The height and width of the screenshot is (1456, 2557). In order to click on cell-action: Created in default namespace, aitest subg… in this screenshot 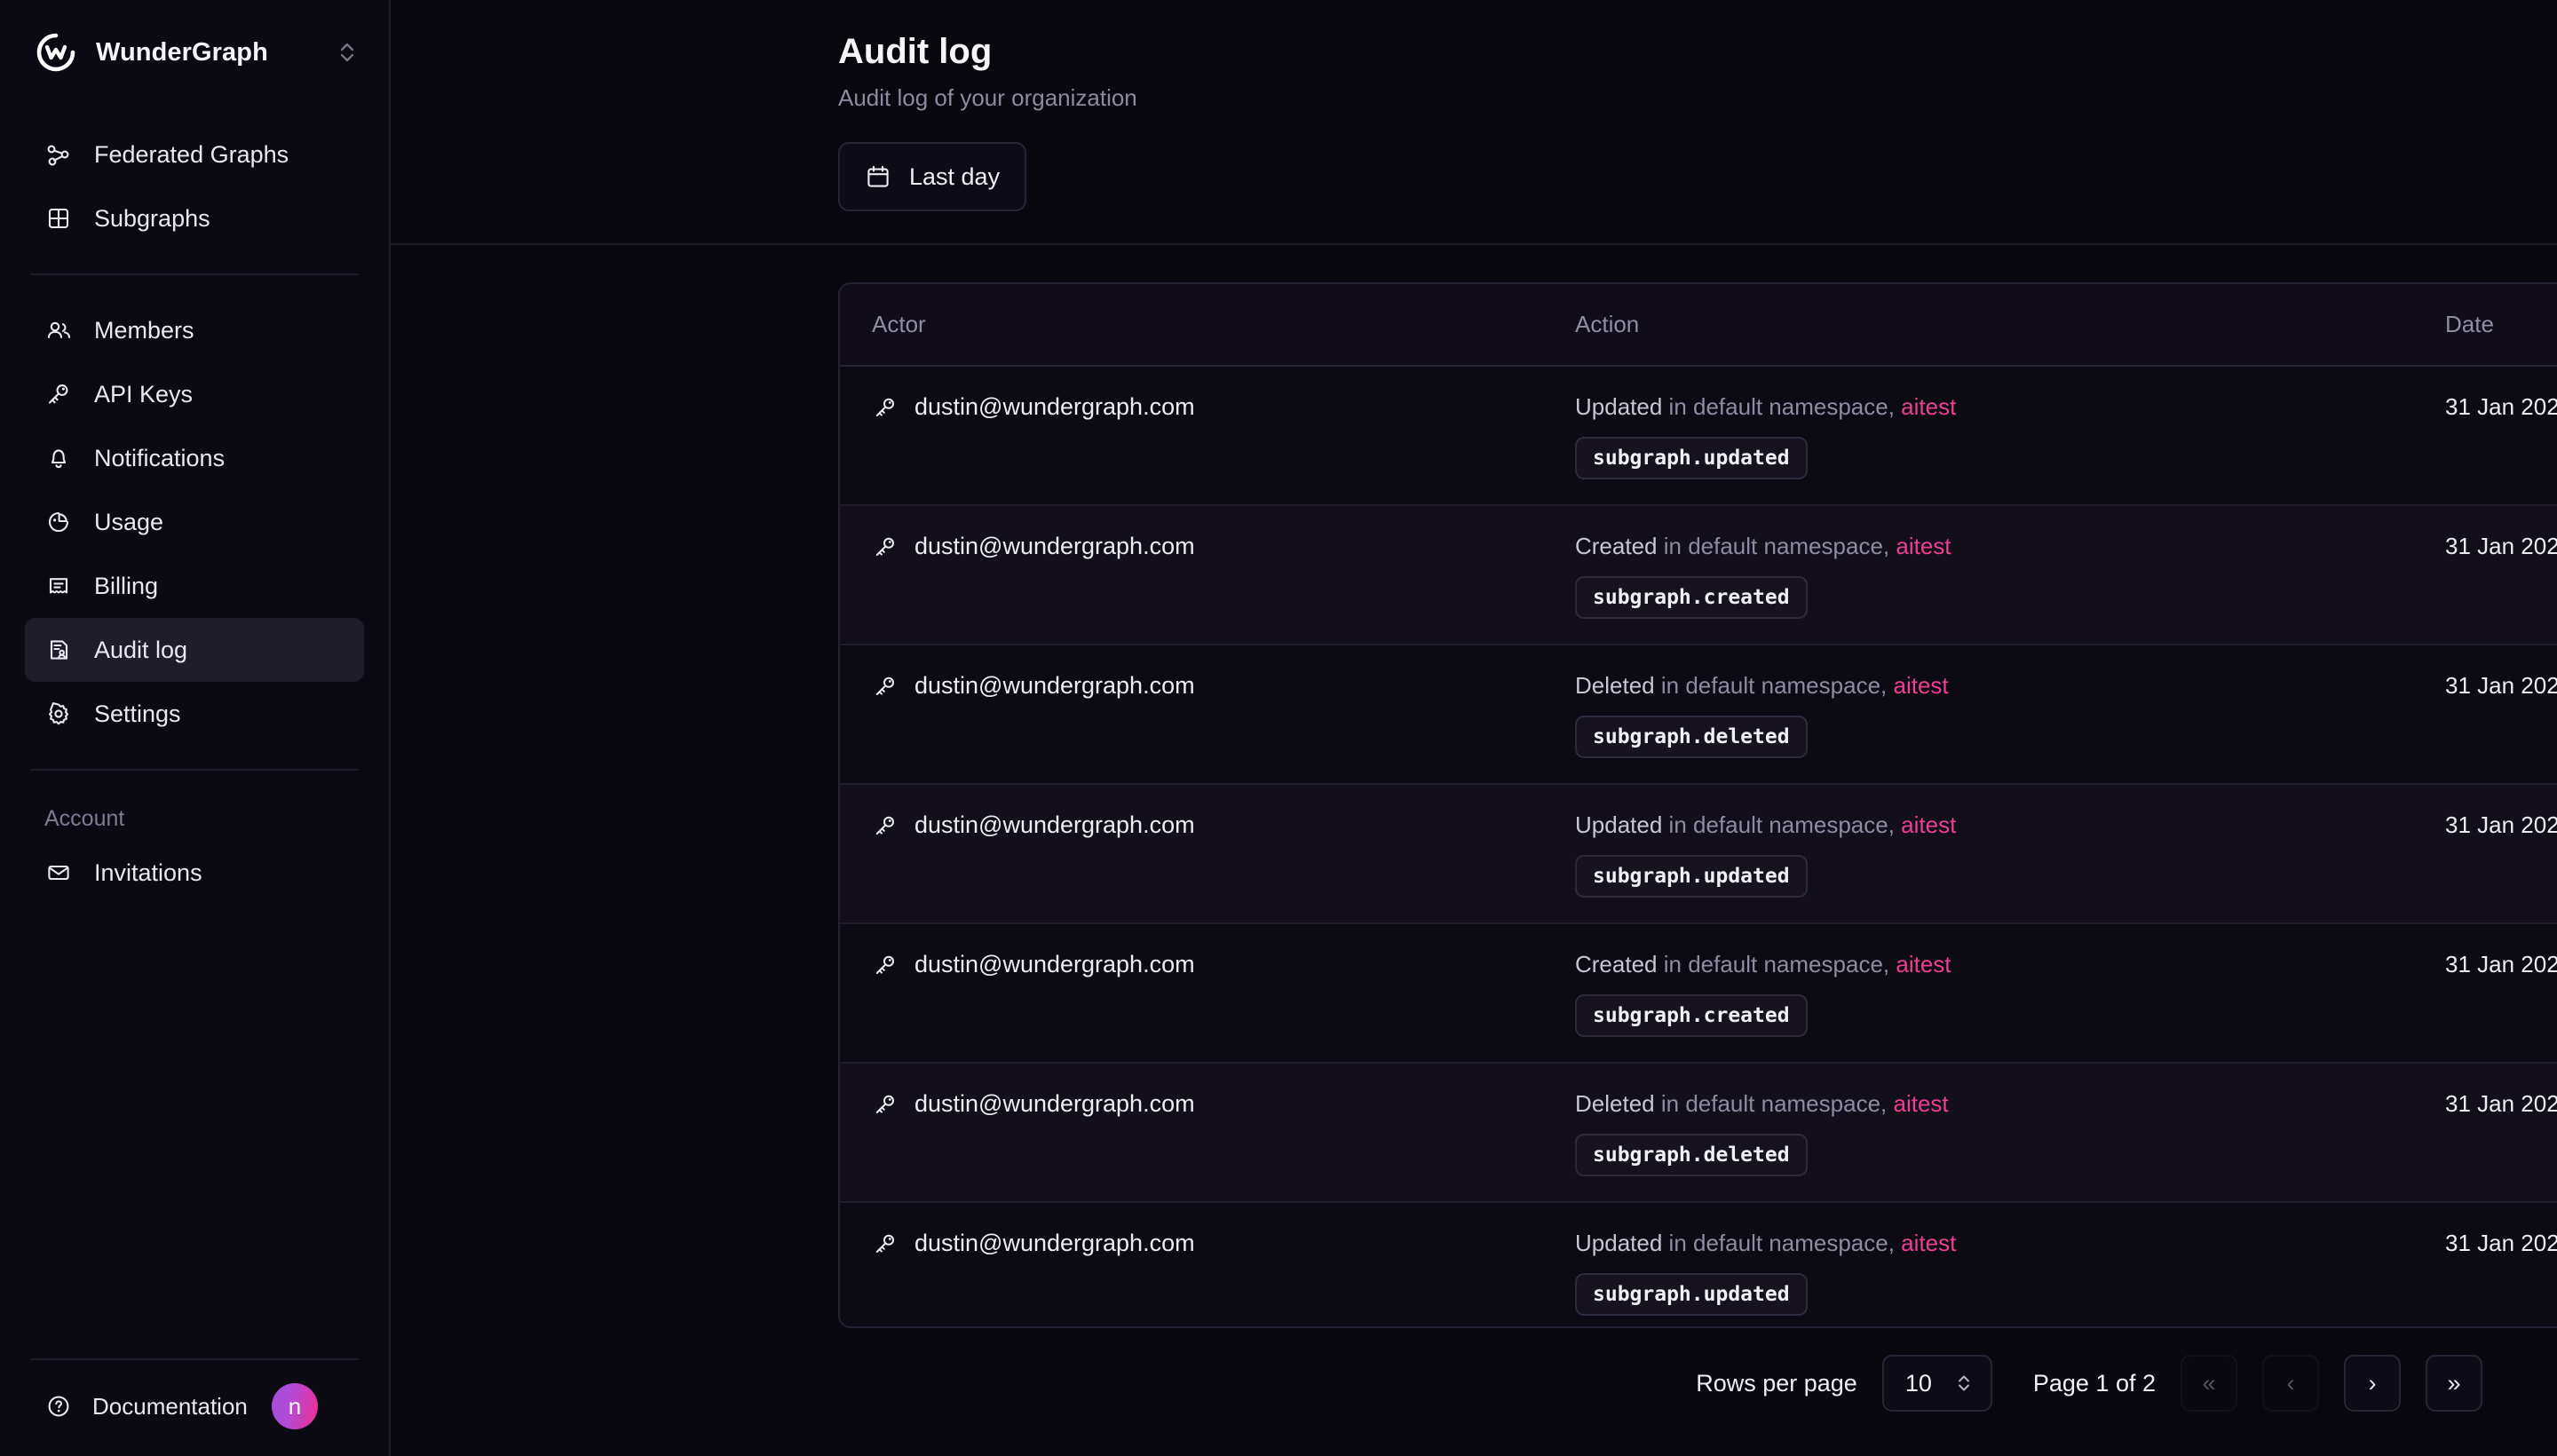, I will do `click(2010, 575)`.